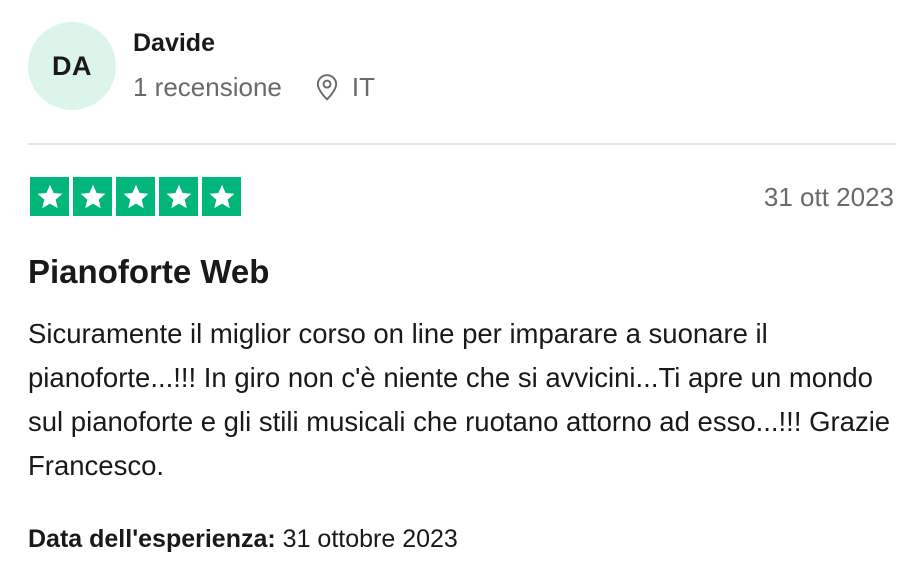 This screenshot has height=586, width=922. What do you see at coordinates (254, 62) in the screenshot?
I see `reviewer-info: Davide 1 recensione IT` at bounding box center [254, 62].